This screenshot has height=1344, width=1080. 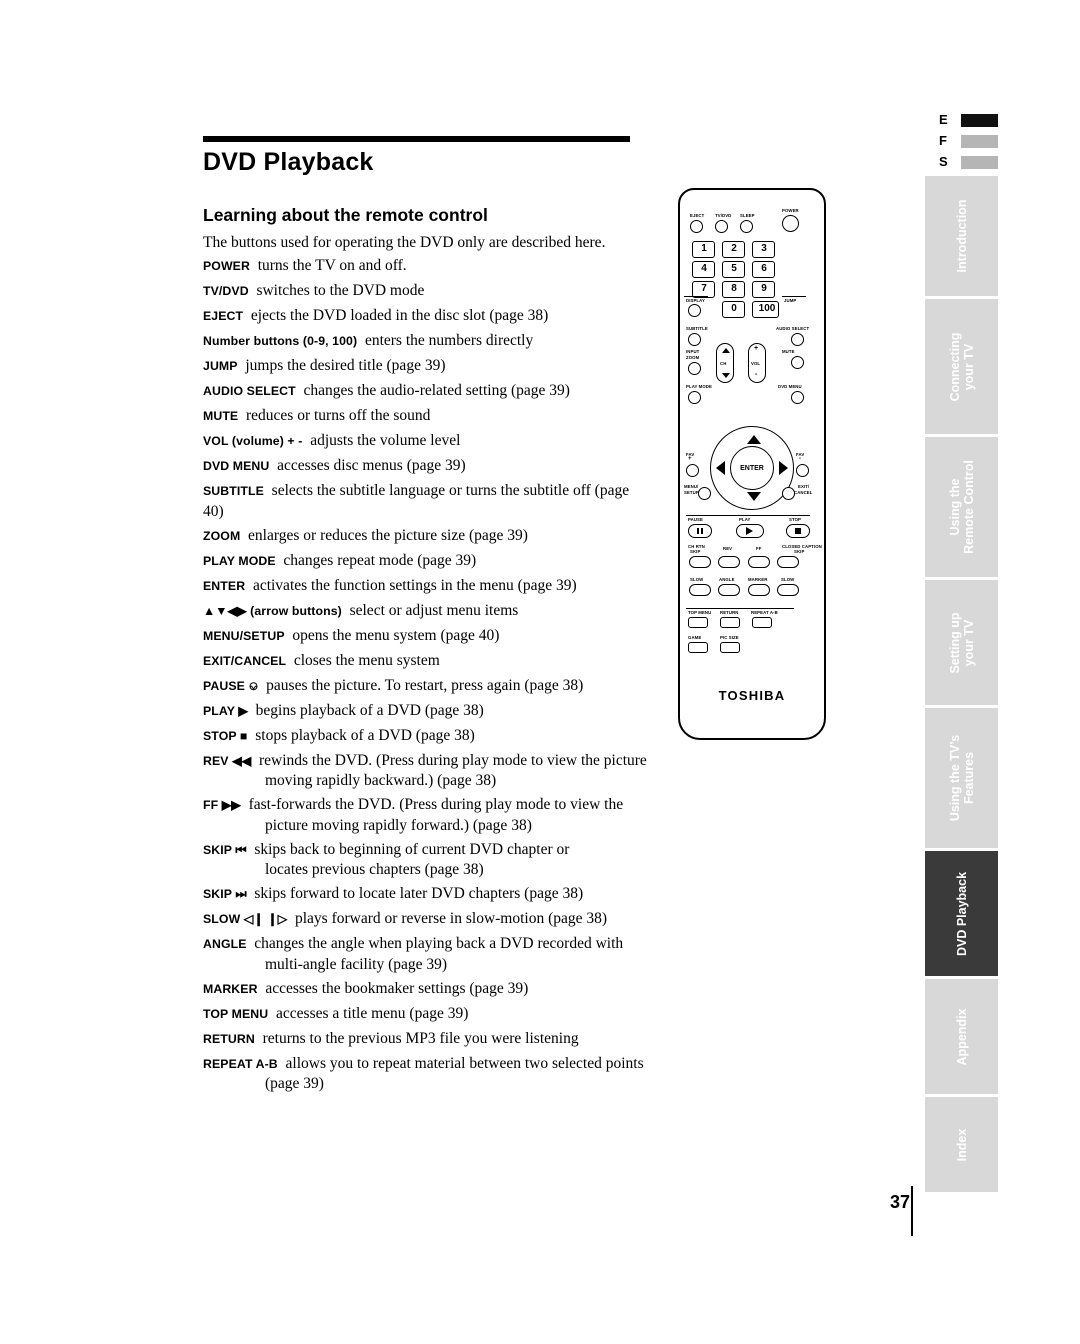 I want to click on dpad-down-icon, so click(x=754, y=496).